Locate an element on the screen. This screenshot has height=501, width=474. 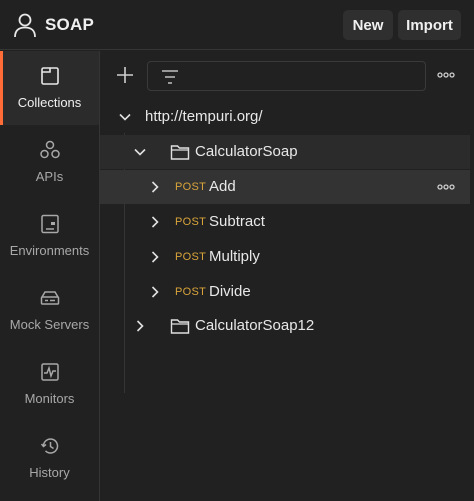
apis-icon is located at coordinates (49, 149).